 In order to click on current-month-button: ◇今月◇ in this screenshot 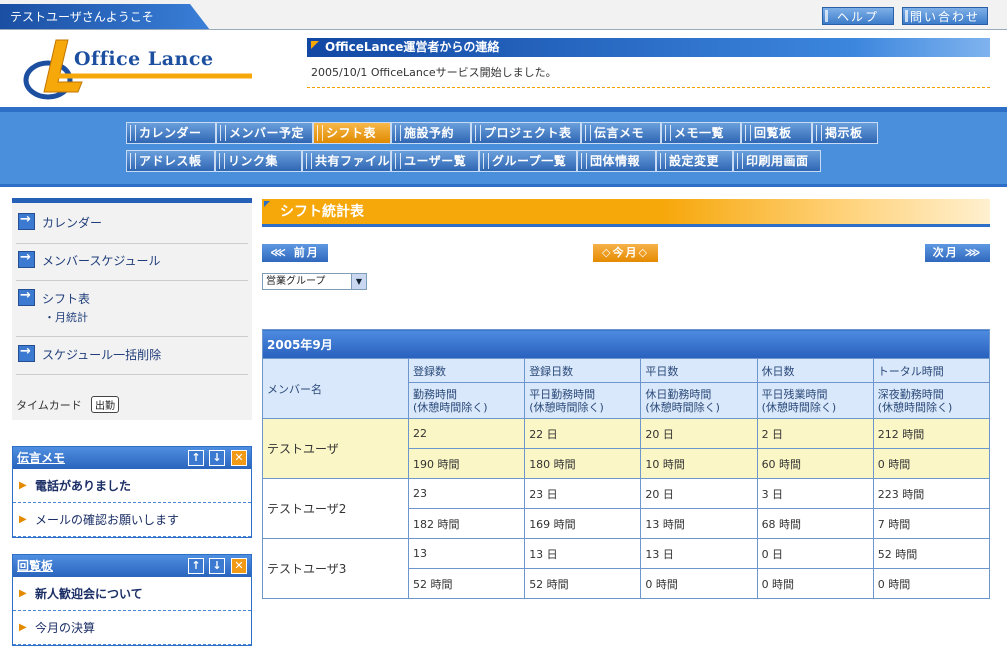, I will do `click(625, 253)`.